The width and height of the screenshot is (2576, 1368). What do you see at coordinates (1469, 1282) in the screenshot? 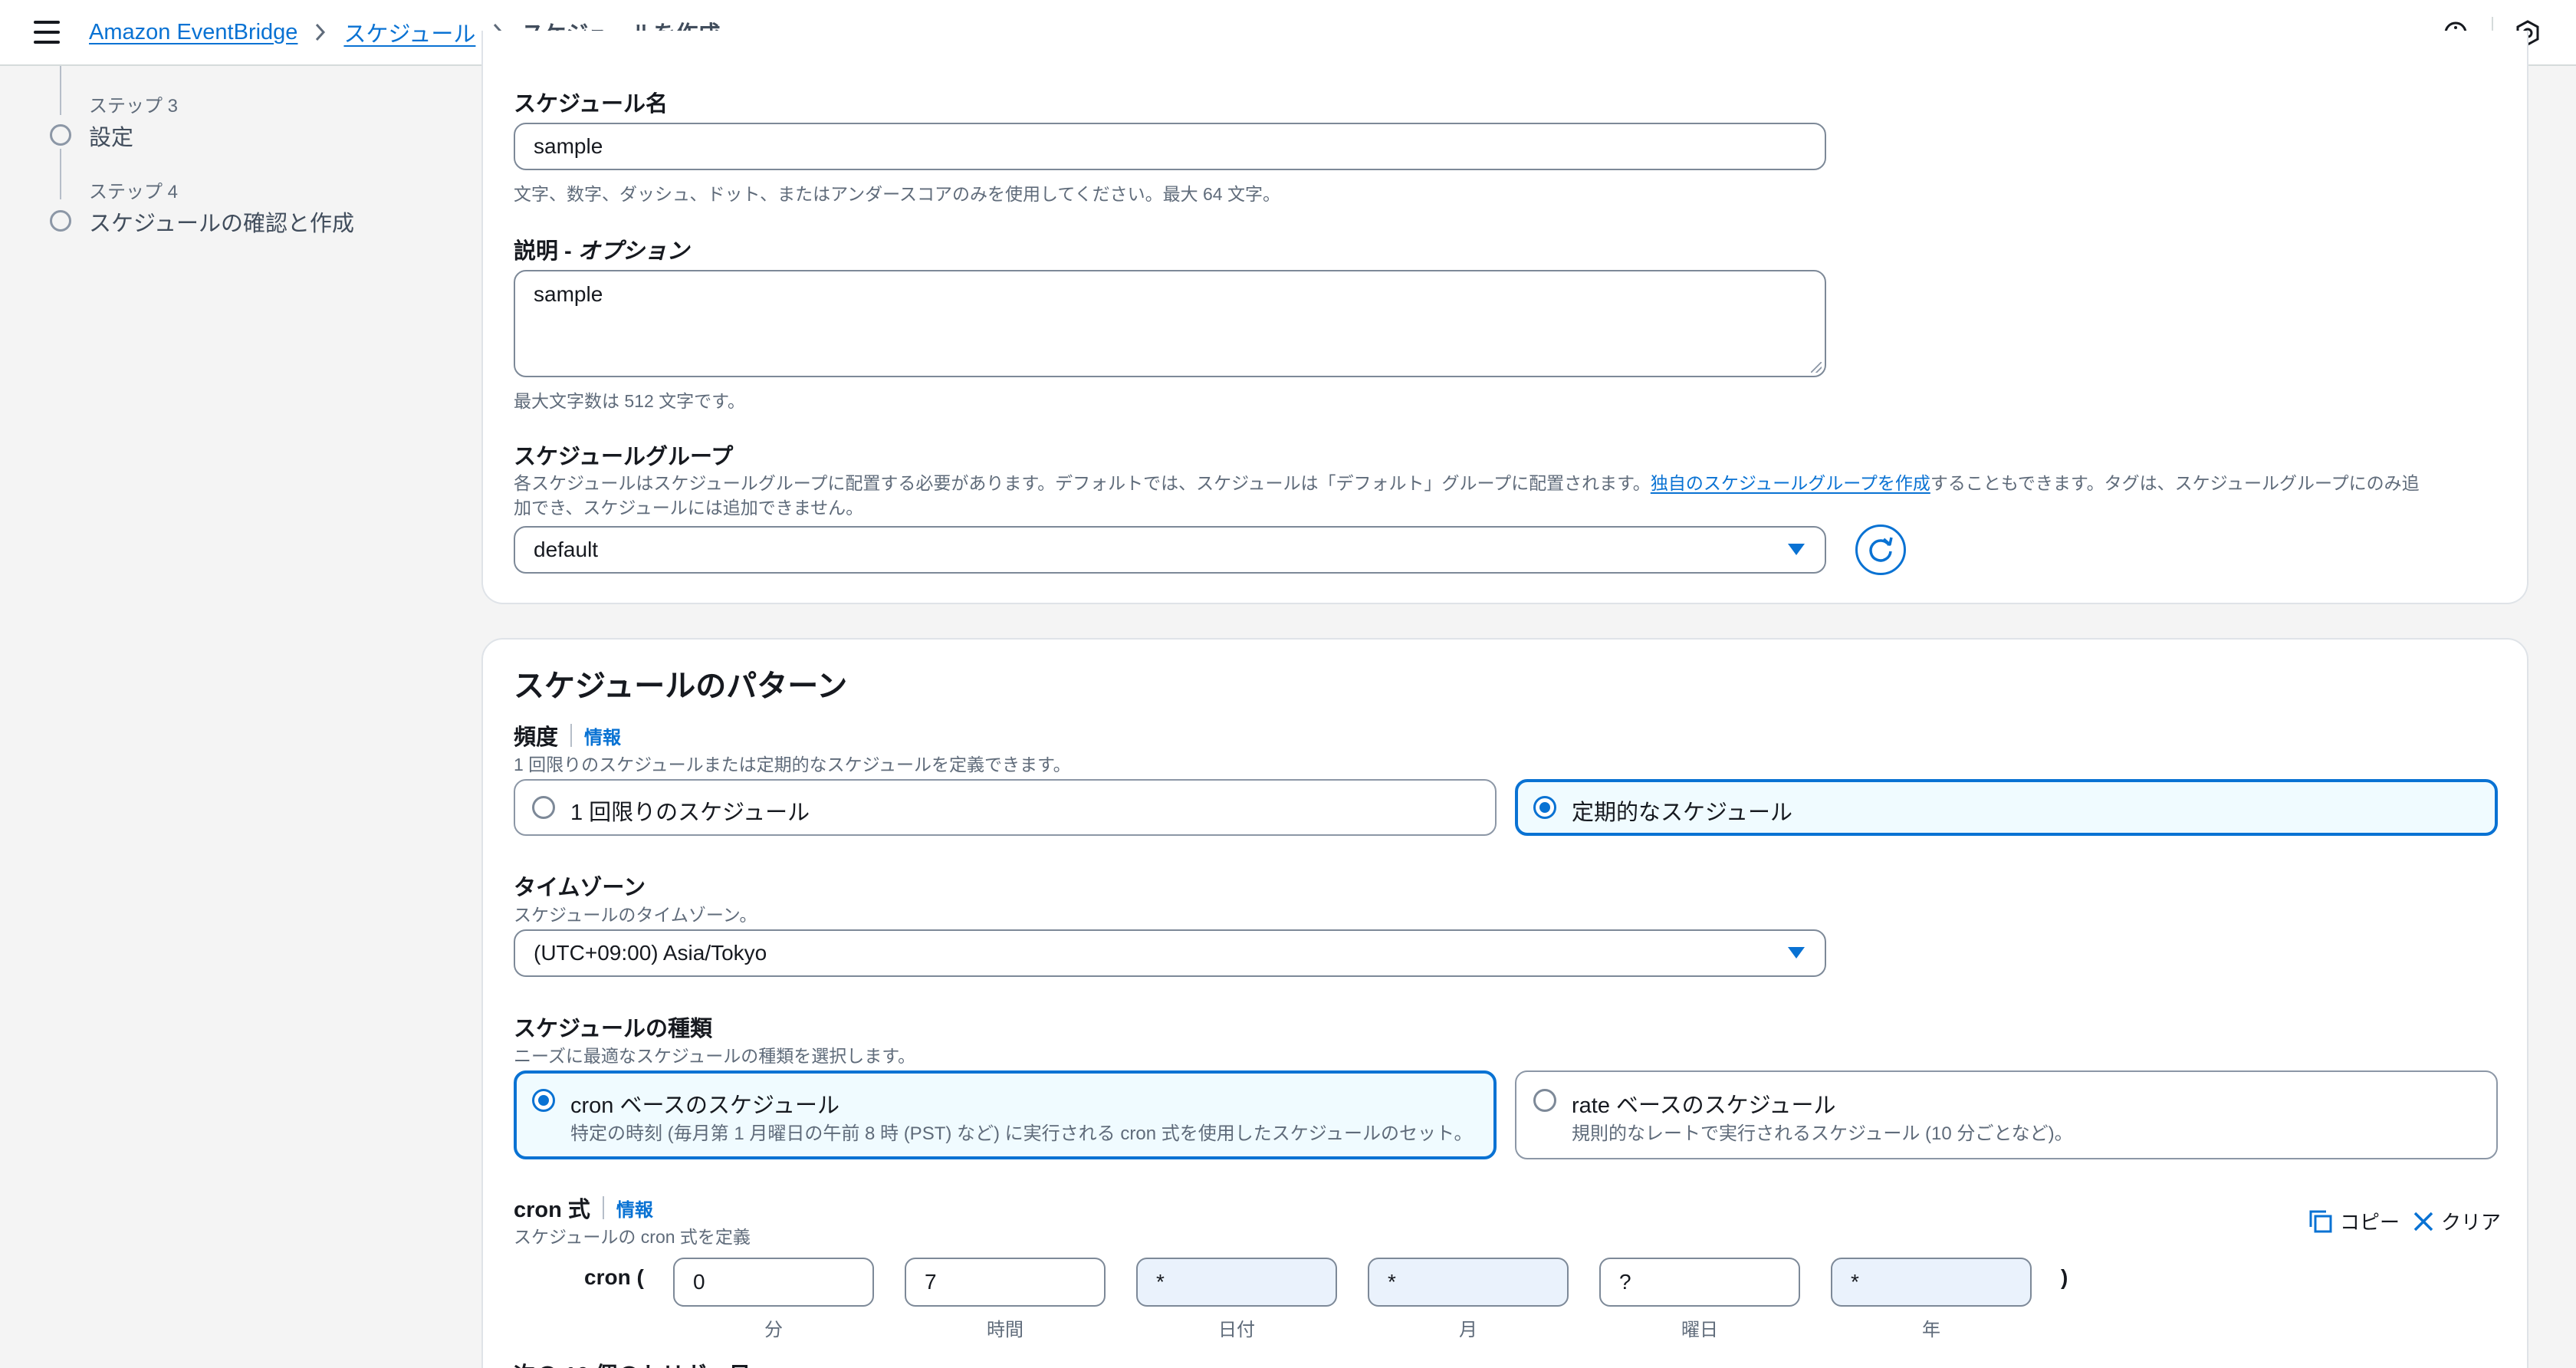
I see `cron-month-input: *` at bounding box center [1469, 1282].